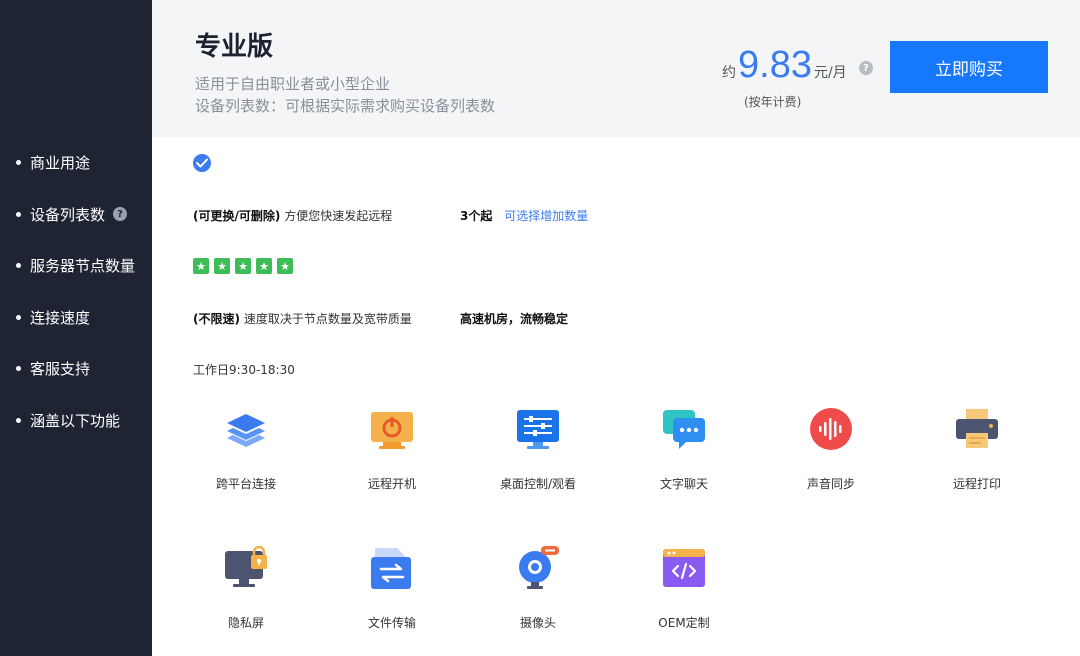 This screenshot has width=1080, height=656. I want to click on speed-note: 高速机房，流畅稳定, so click(514, 318).